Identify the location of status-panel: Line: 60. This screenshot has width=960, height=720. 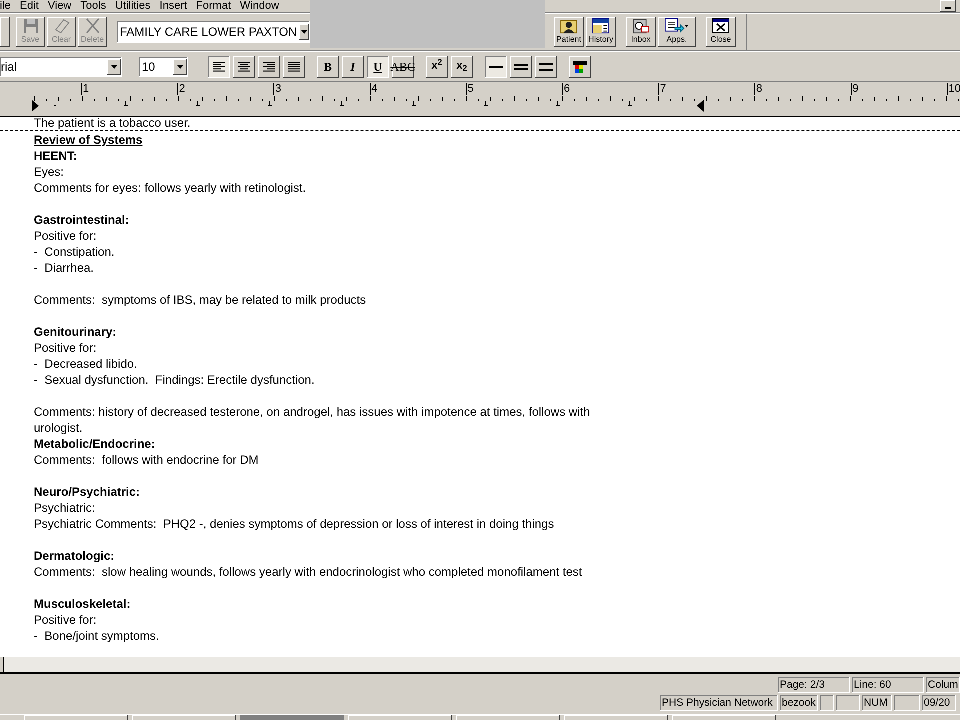
(888, 685).